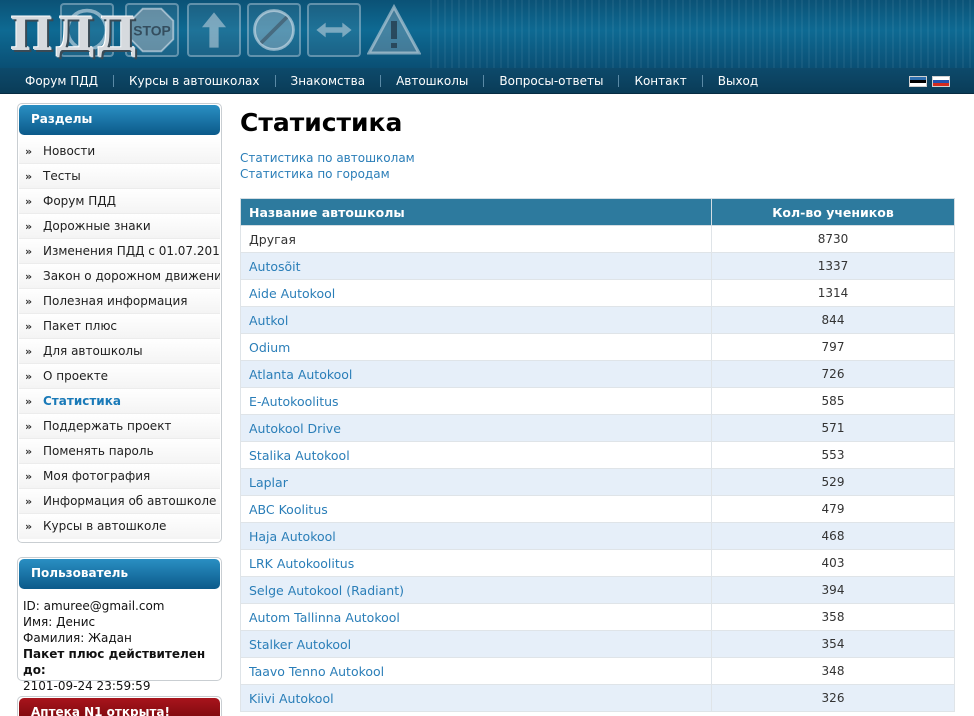 The height and width of the screenshot is (716, 974). I want to click on menu-item-my-photo: » Моя фотография, so click(119, 476).